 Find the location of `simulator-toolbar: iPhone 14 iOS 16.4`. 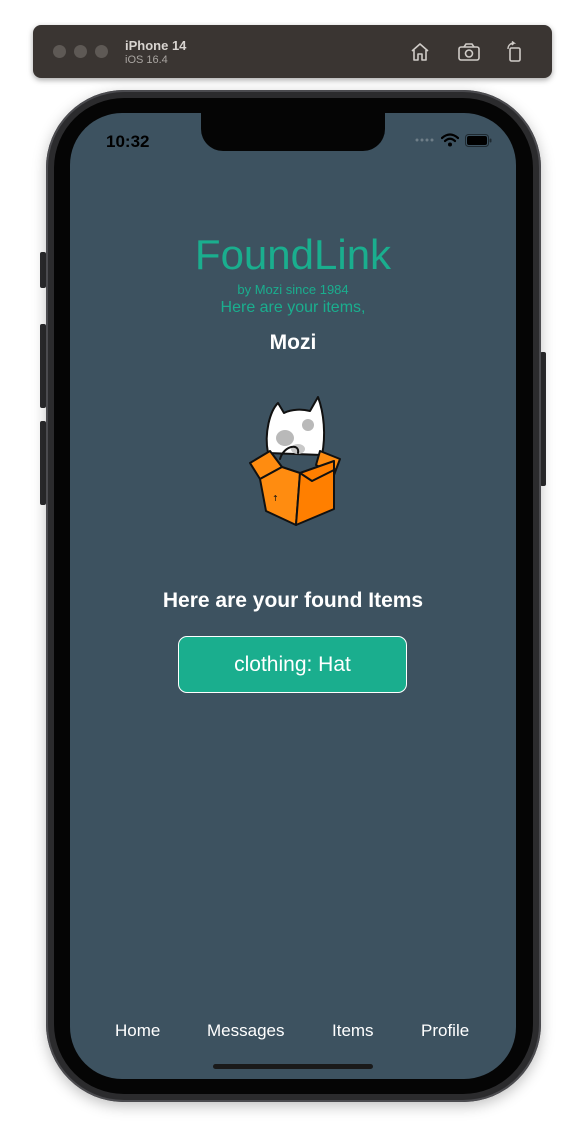

simulator-toolbar: iPhone 14 iOS 16.4 is located at coordinates (292, 51).